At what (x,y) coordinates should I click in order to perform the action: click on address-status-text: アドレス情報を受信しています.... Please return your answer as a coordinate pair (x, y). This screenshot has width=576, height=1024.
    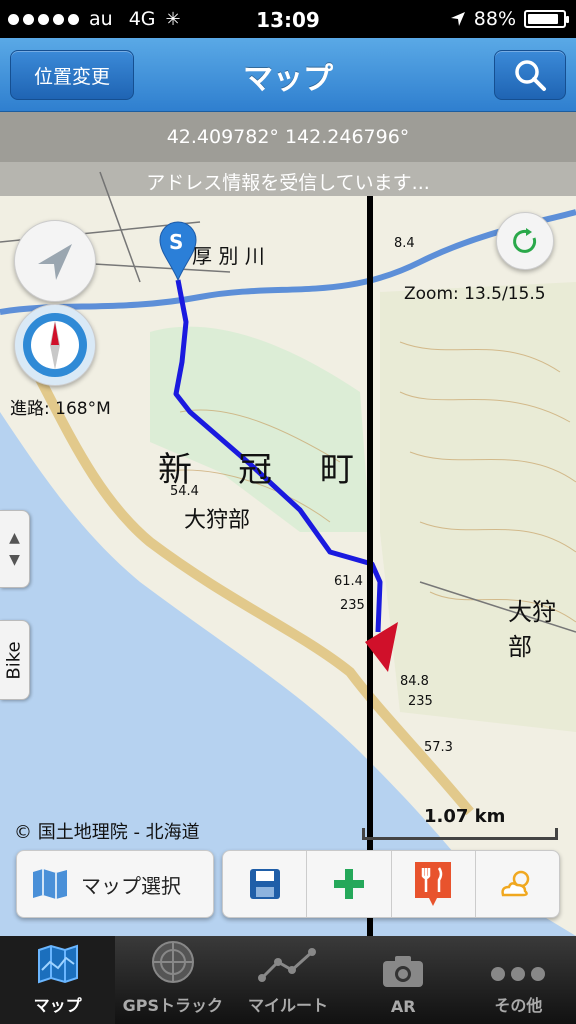
    Looking at the image, I should click on (288, 183).